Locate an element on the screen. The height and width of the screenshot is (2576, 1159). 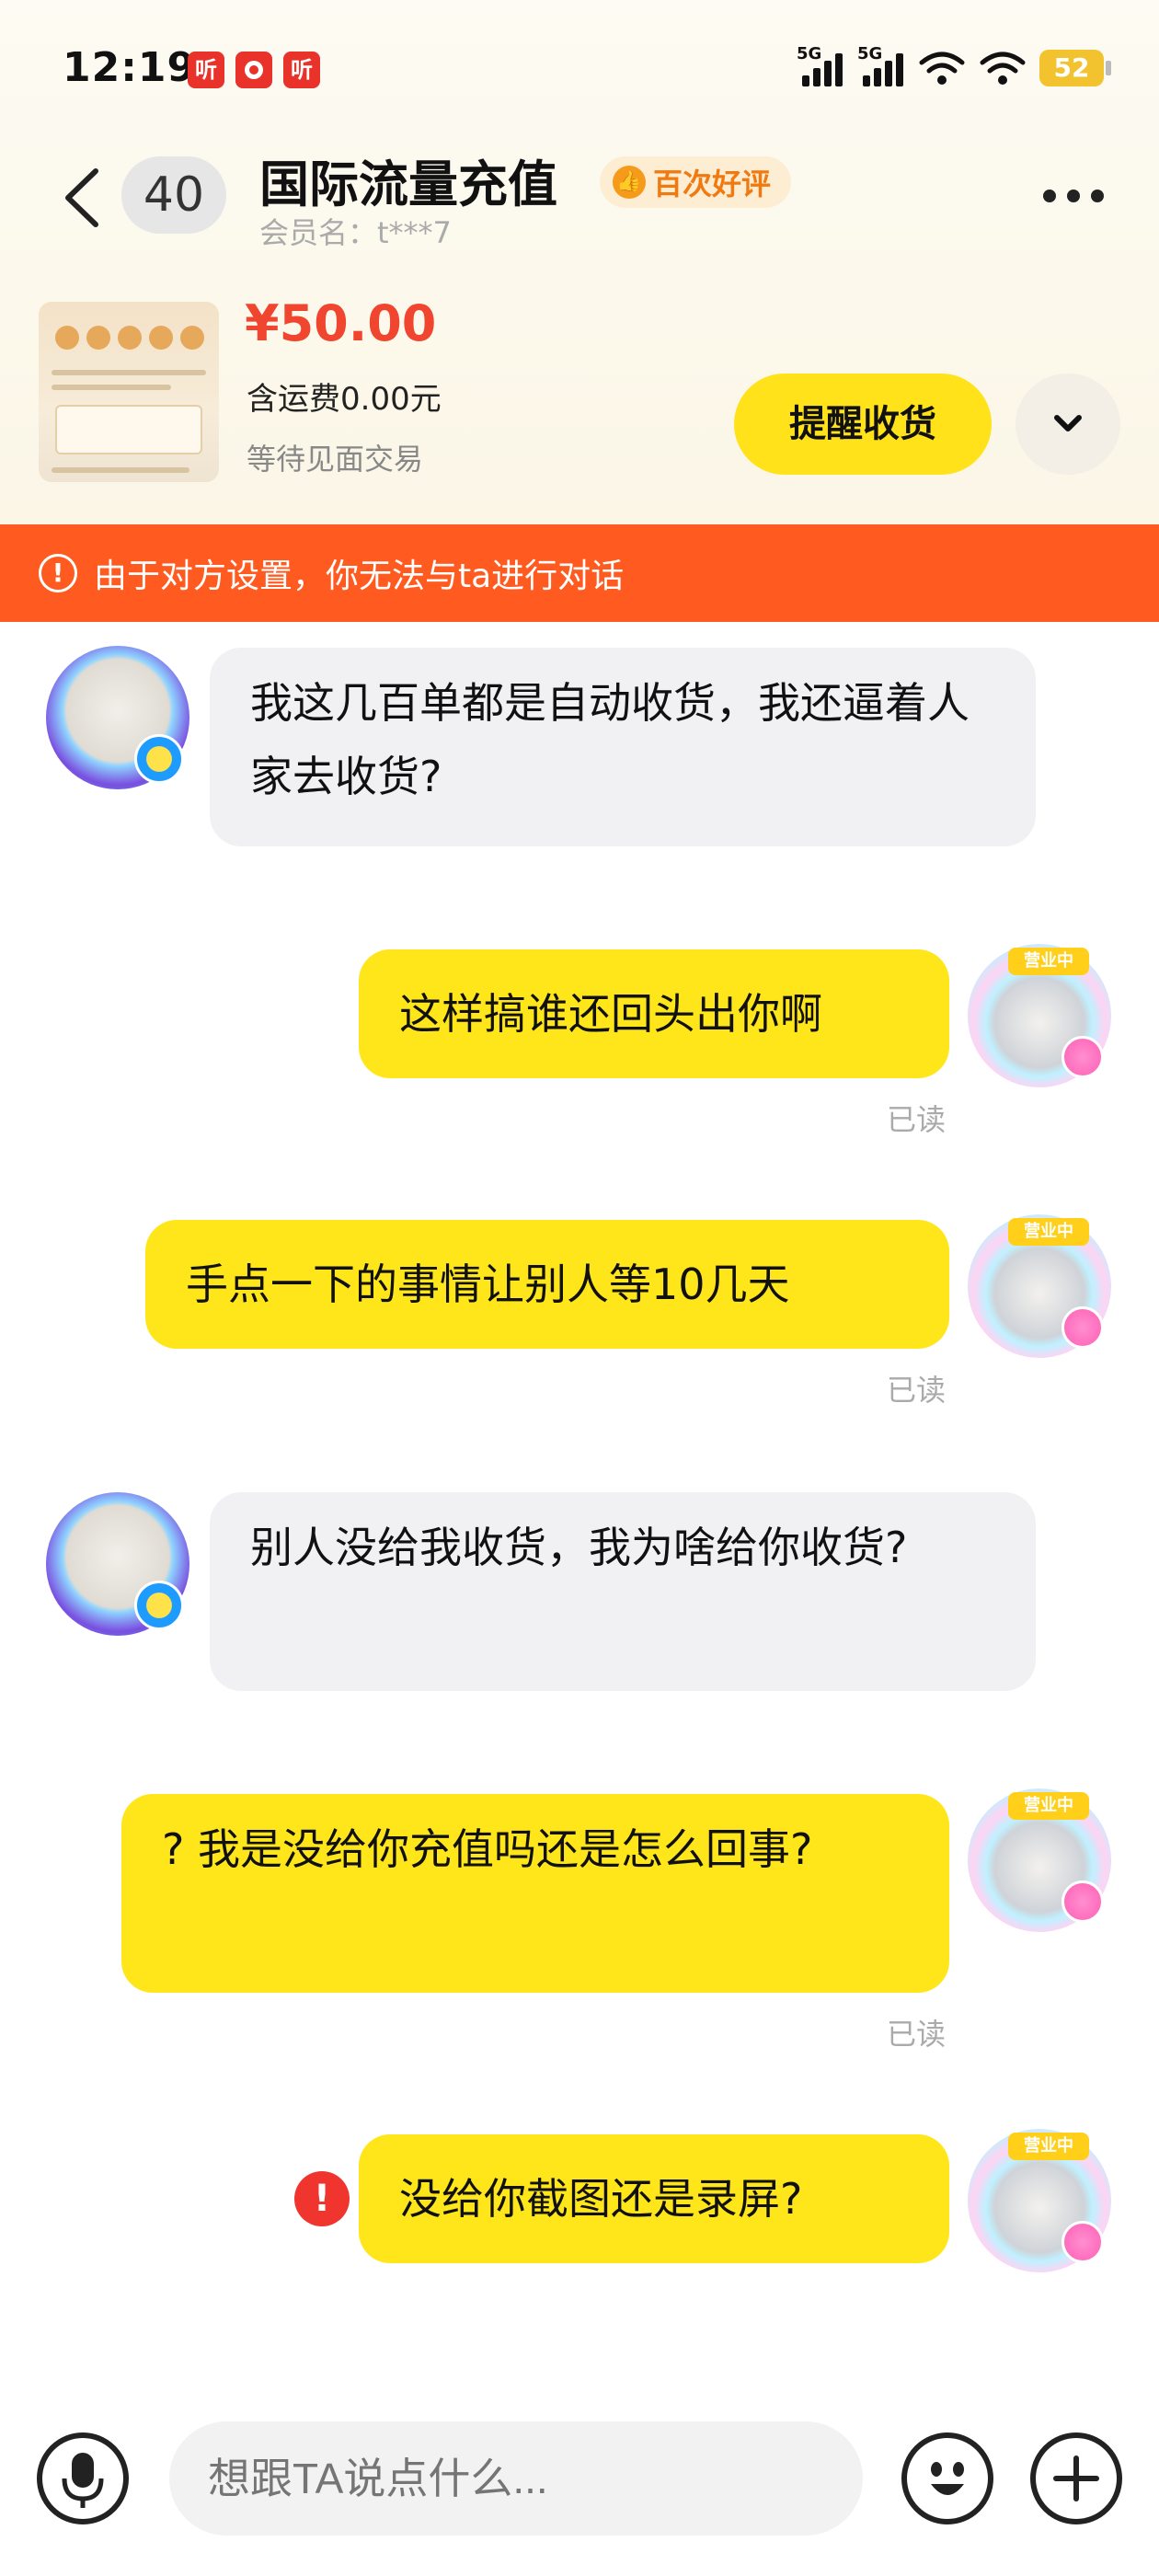
message-bubble: 我这几百单都是自动收货，我还逼着人家去收货? is located at coordinates (623, 747).